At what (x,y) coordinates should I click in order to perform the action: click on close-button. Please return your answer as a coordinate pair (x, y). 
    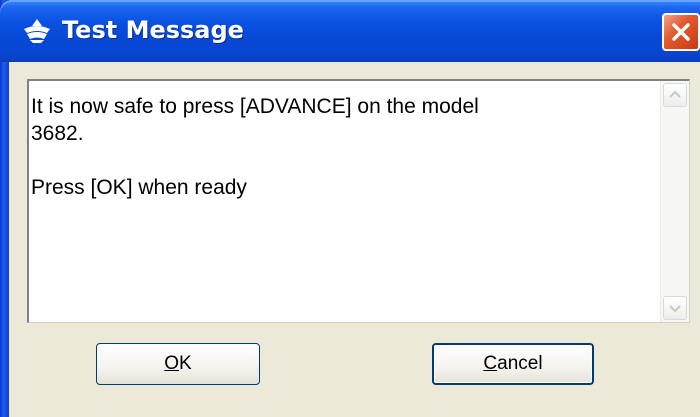
    Looking at the image, I should click on (681, 32).